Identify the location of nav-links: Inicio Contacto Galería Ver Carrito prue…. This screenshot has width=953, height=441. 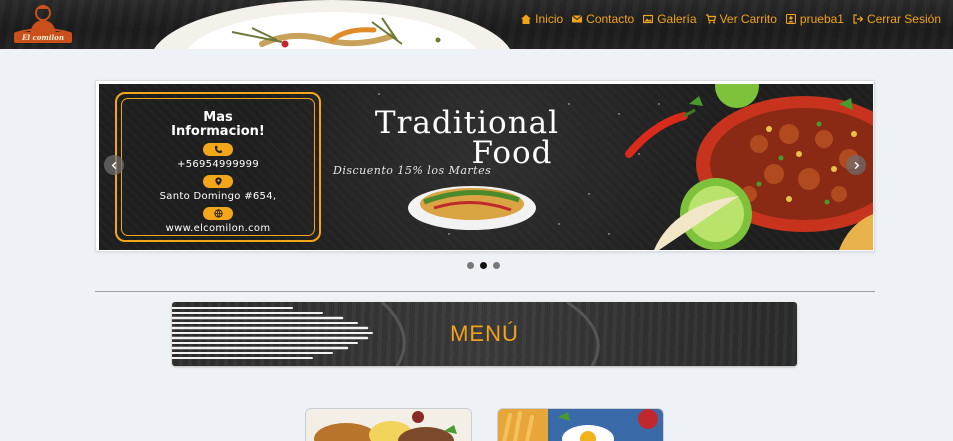
(731, 18).